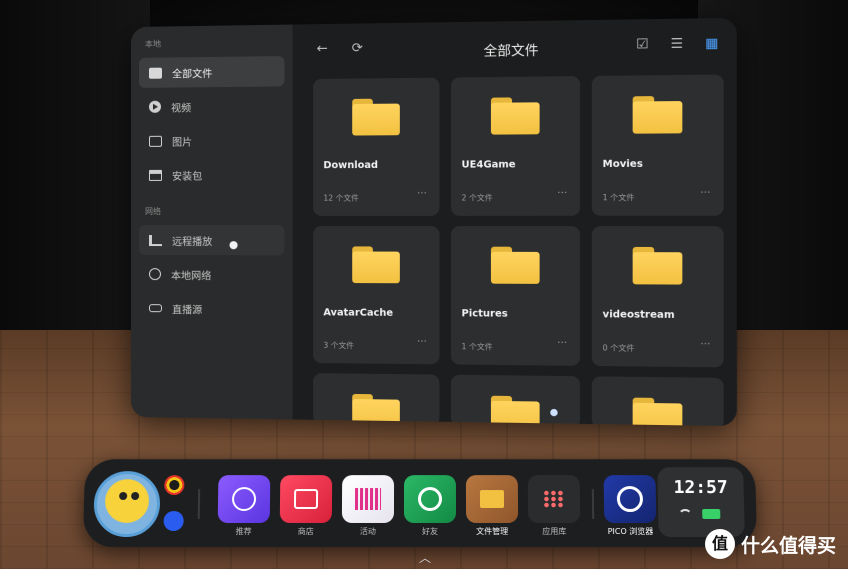 The width and height of the screenshot is (848, 569). I want to click on folder-card: Movies 1 个文件 ···, so click(657, 145).